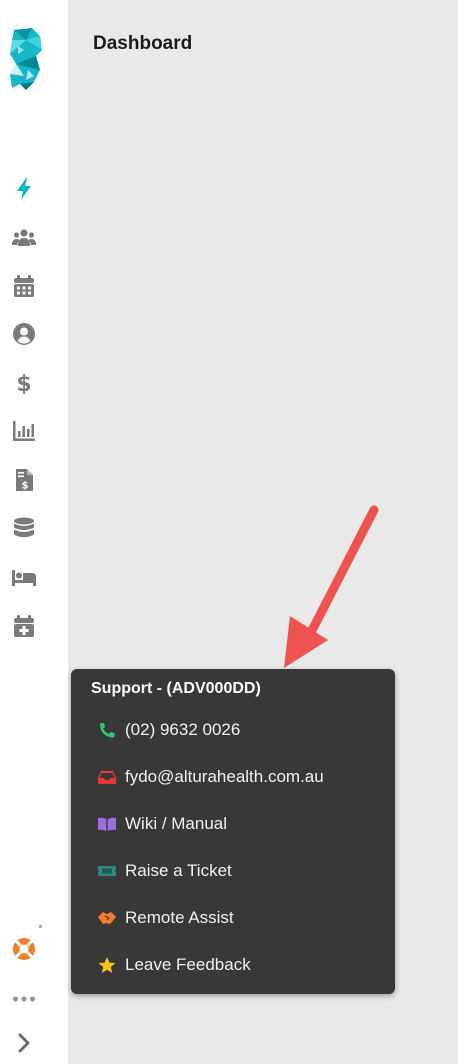 The height and width of the screenshot is (1064, 458). What do you see at coordinates (24, 286) in the screenshot?
I see `calendar-icon` at bounding box center [24, 286].